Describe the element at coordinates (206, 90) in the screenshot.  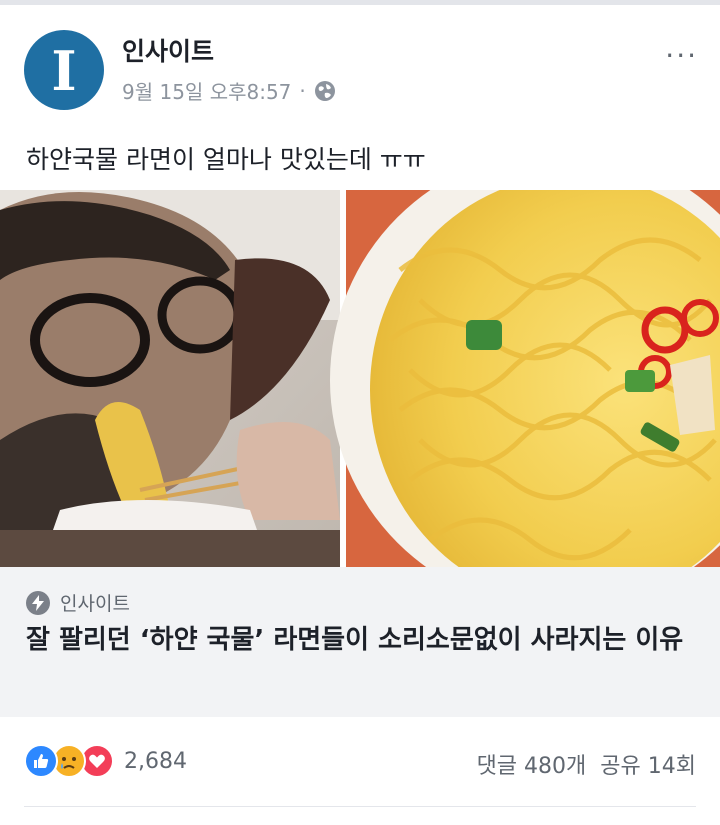
I see `post-timestamp: 9월 15일 오후8:57` at that location.